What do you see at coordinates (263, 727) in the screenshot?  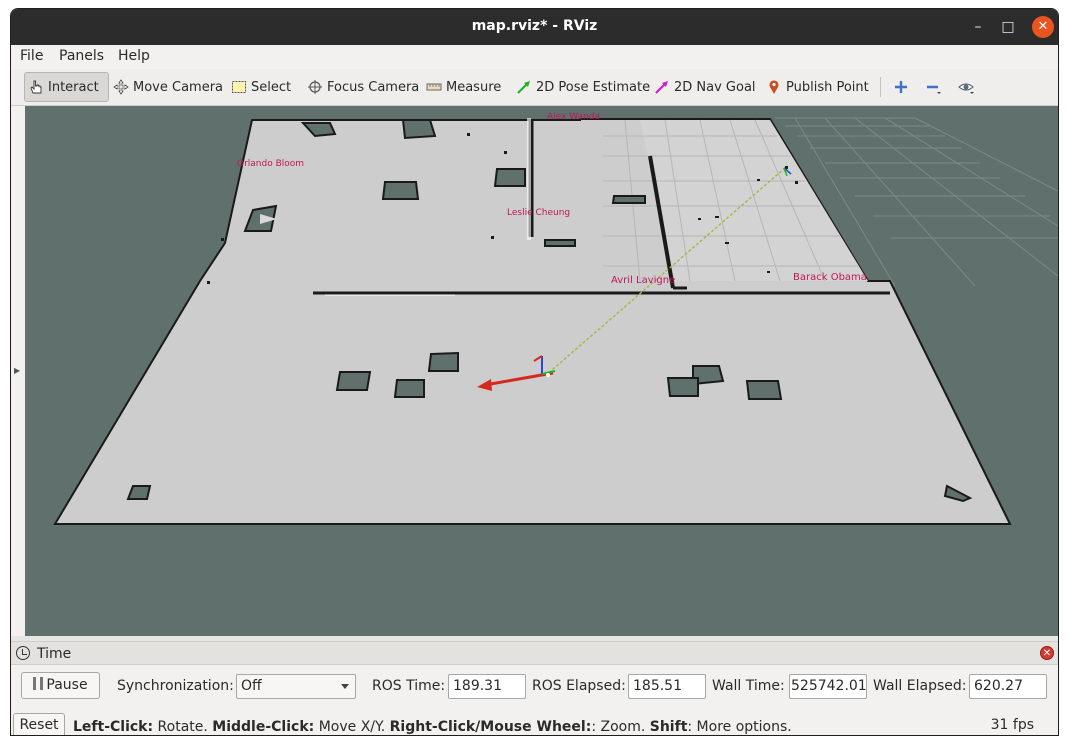 I see `hint-middle-click: Middle-Click:` at bounding box center [263, 727].